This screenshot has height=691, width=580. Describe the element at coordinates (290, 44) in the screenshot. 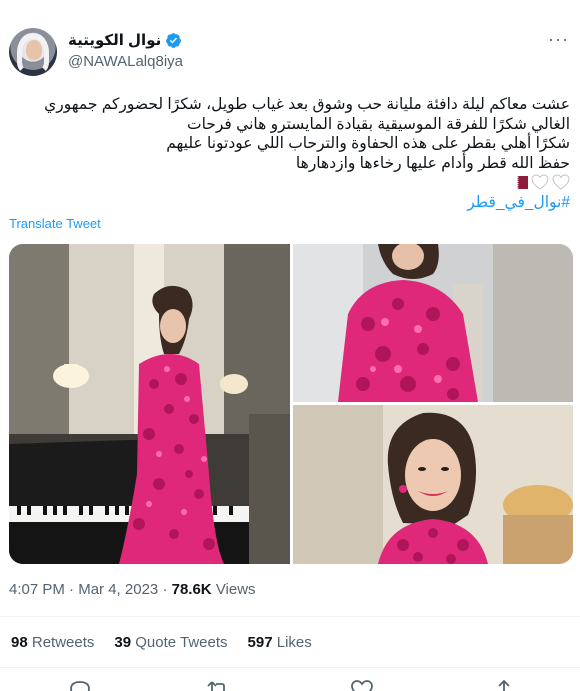

I see `tweet-header: نوال الكويتية @NAWALalq8iya ···` at that location.